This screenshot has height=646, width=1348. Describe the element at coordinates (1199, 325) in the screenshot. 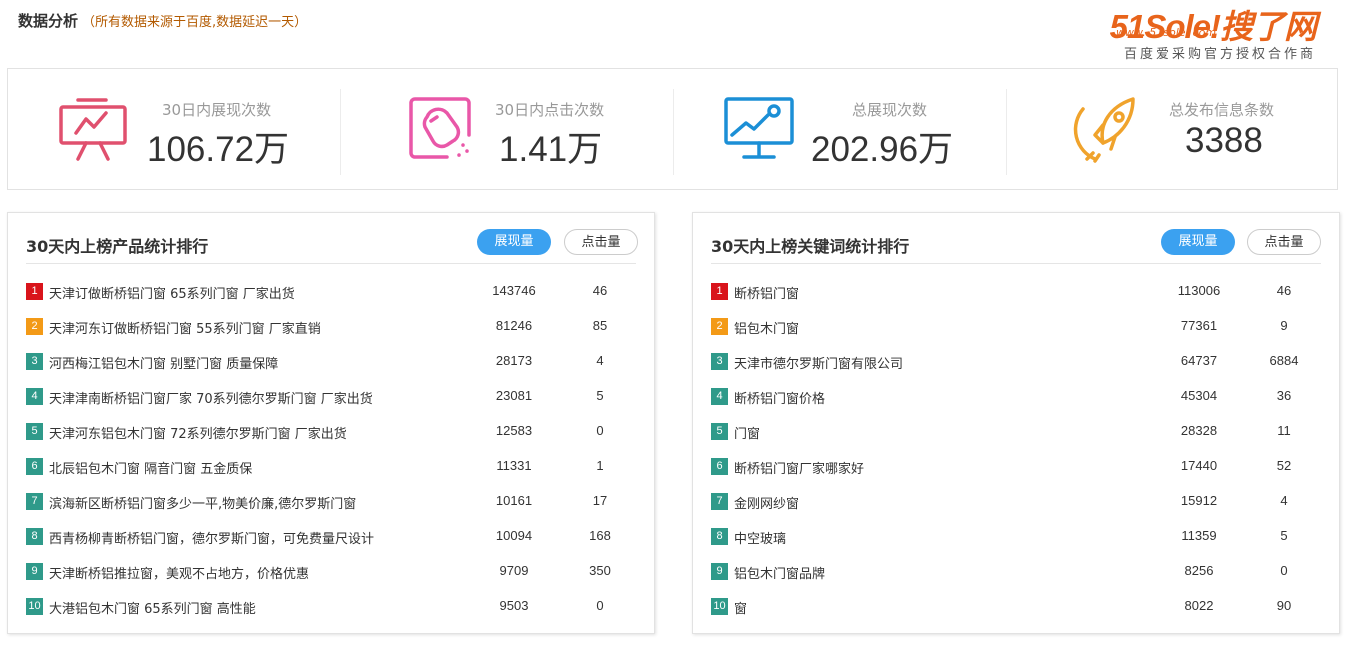

I see `impressions-value: 77361` at that location.